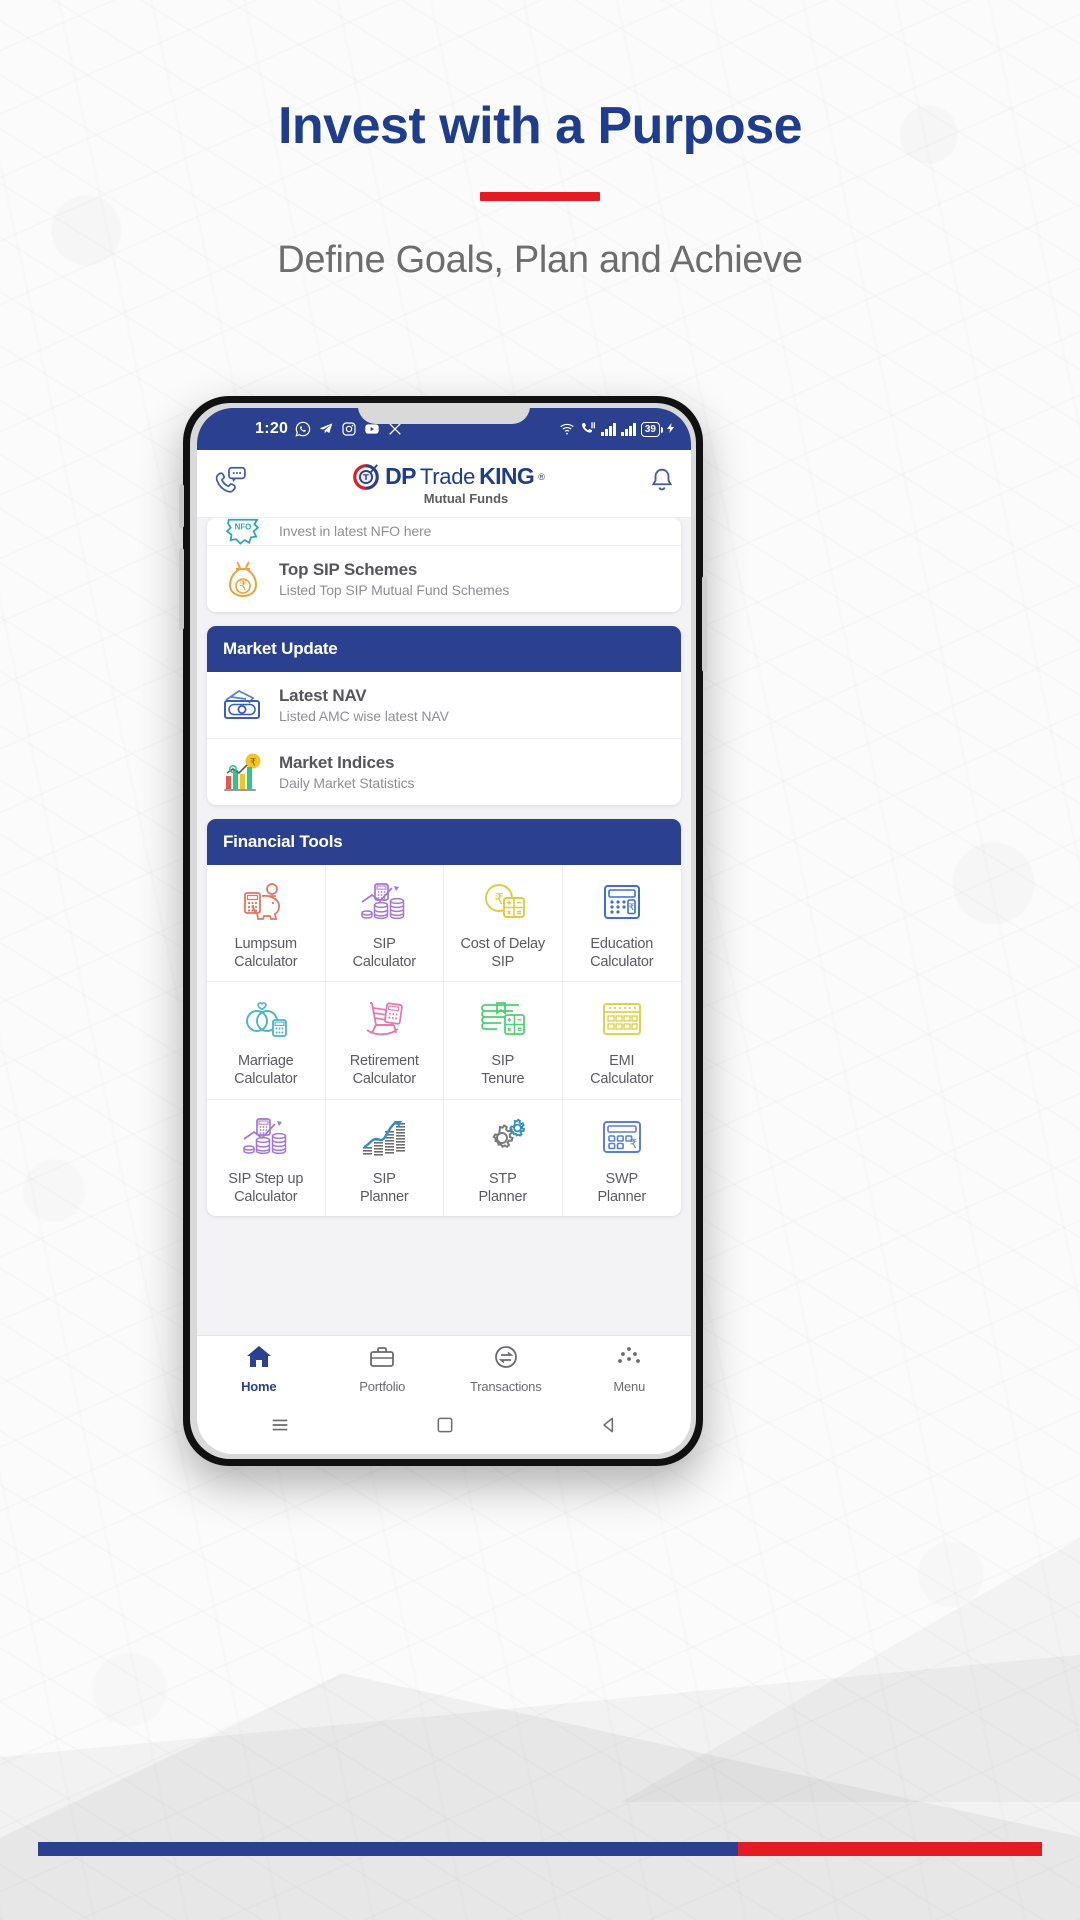 The image size is (1080, 1920). Describe the element at coordinates (388, 1849) in the screenshot. I see `footer-bar-blue` at that location.